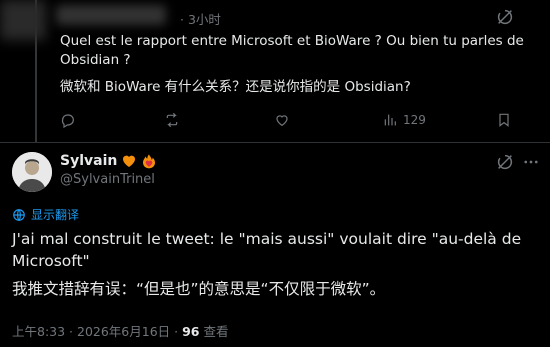  Describe the element at coordinates (275, 142) in the screenshot. I see `divider` at that location.